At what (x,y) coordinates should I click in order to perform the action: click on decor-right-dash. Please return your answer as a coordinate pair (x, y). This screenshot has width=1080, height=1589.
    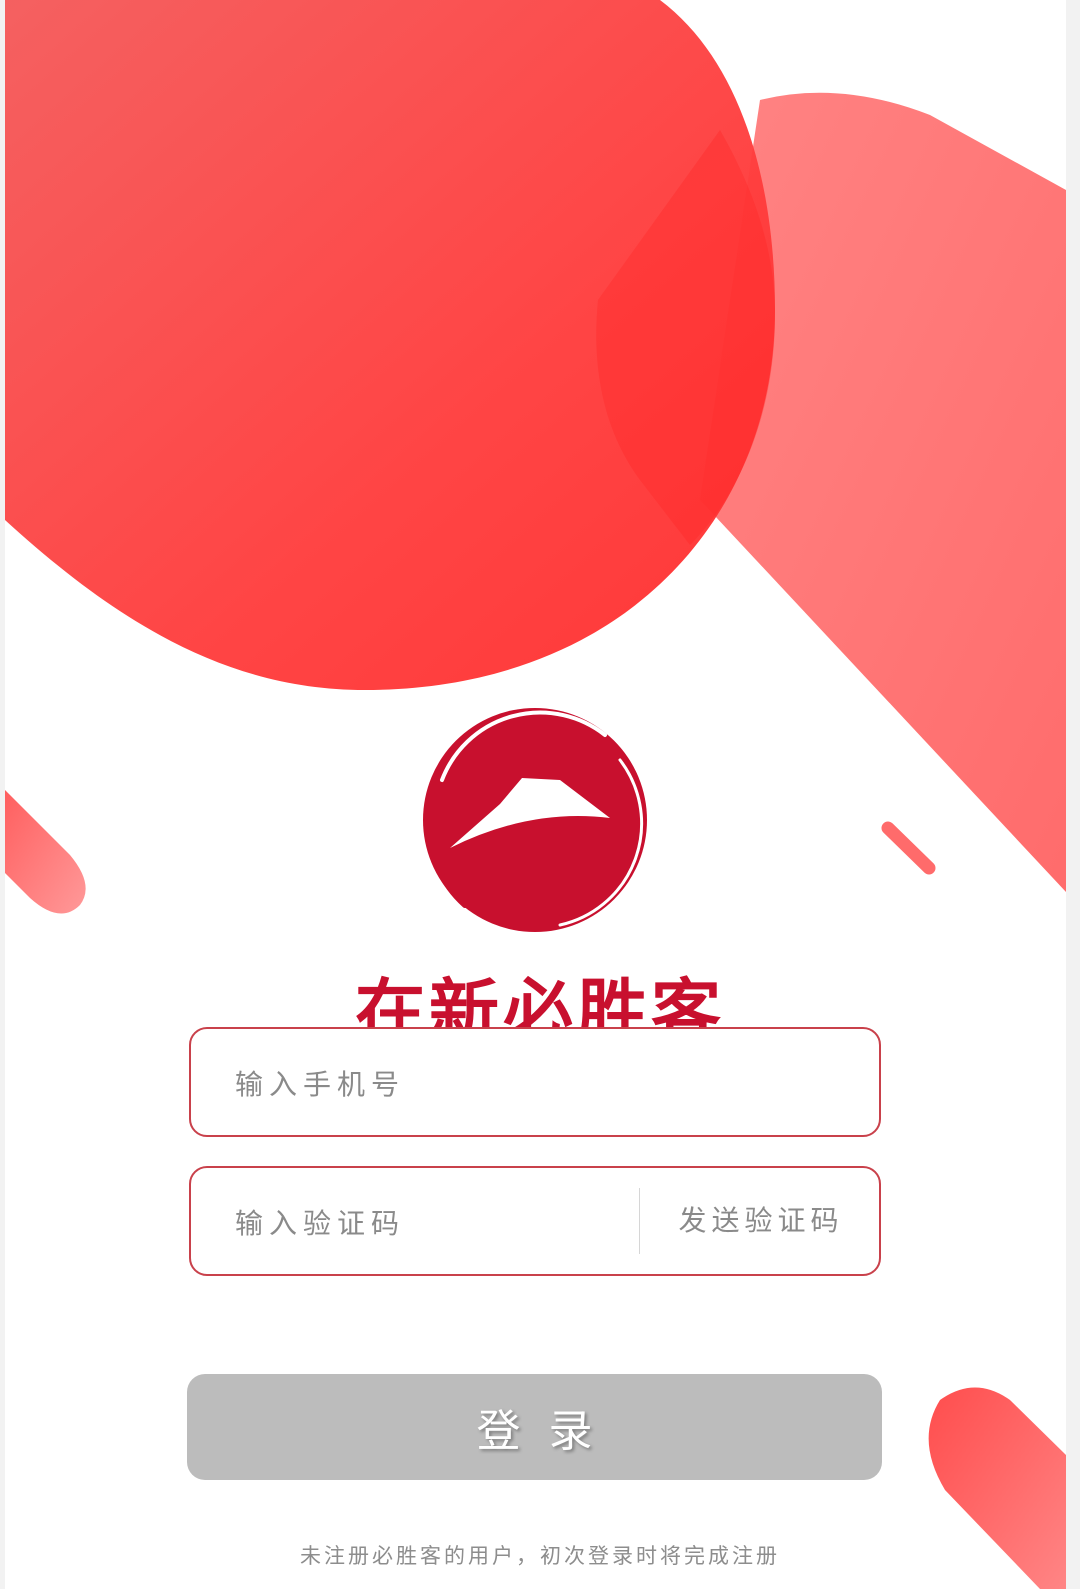
    Looking at the image, I should click on (908, 848).